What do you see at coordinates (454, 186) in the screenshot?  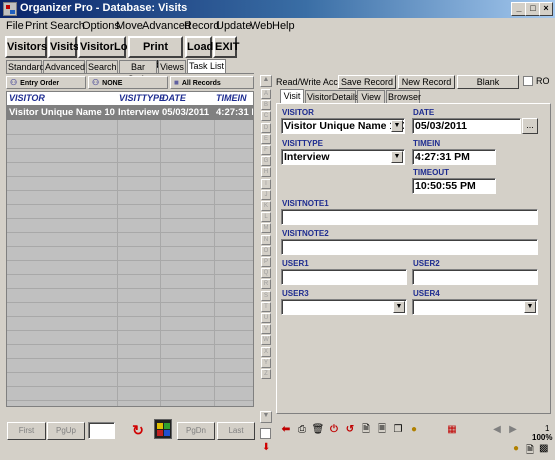 I see `timeout-field: 10:50:55 PM` at bounding box center [454, 186].